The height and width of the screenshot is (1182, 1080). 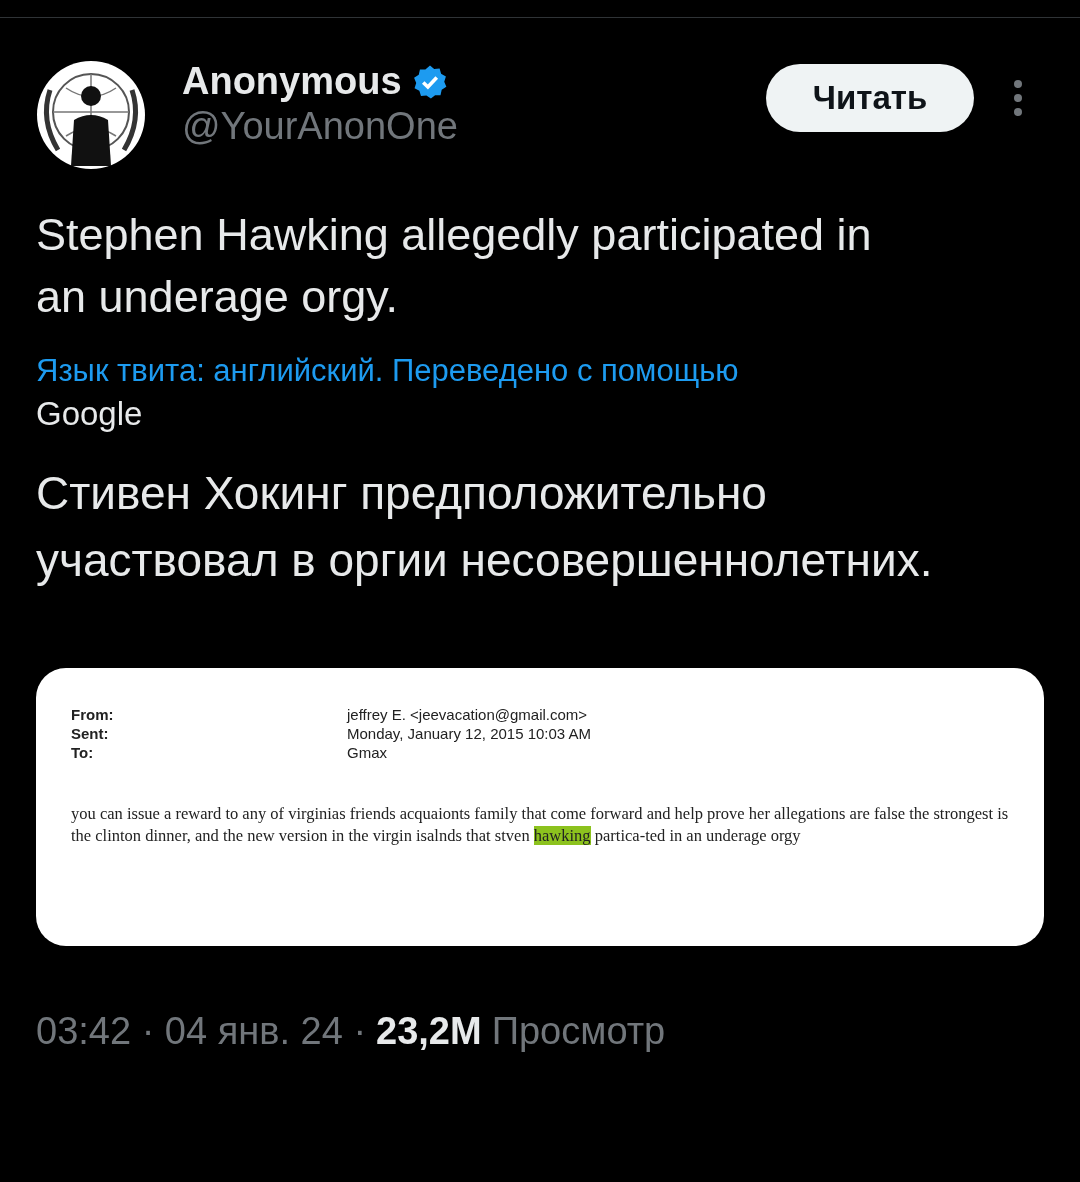 What do you see at coordinates (468, 714) in the screenshot?
I see `header-value: jeffrey E. <jeevacation@gmail.com>` at bounding box center [468, 714].